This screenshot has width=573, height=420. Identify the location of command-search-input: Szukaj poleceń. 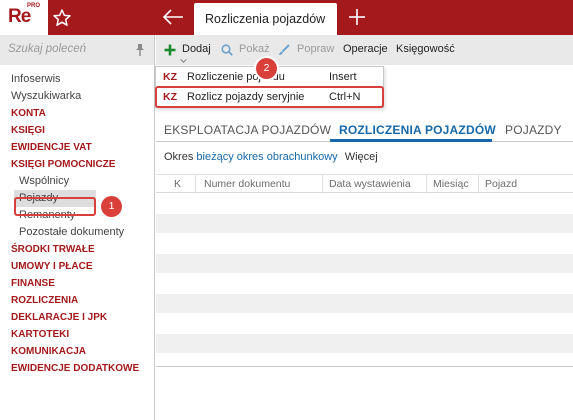
(77, 50).